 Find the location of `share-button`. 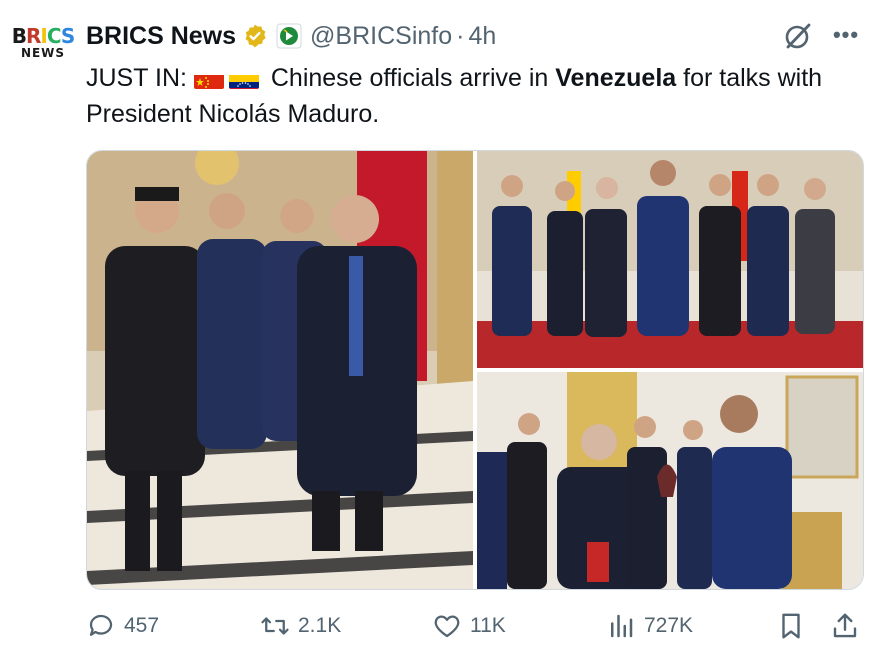

share-button is located at coordinates (845, 626).